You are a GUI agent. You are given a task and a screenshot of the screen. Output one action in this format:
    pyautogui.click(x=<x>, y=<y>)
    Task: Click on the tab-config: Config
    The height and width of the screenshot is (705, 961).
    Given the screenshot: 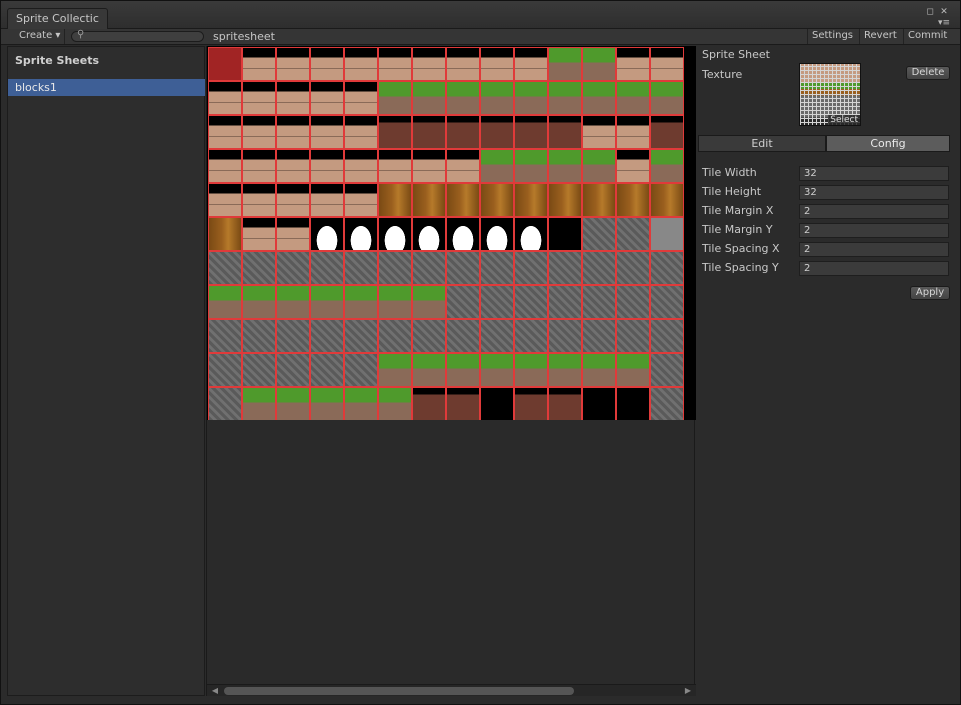 What is the action you would take?
    pyautogui.click(x=888, y=143)
    